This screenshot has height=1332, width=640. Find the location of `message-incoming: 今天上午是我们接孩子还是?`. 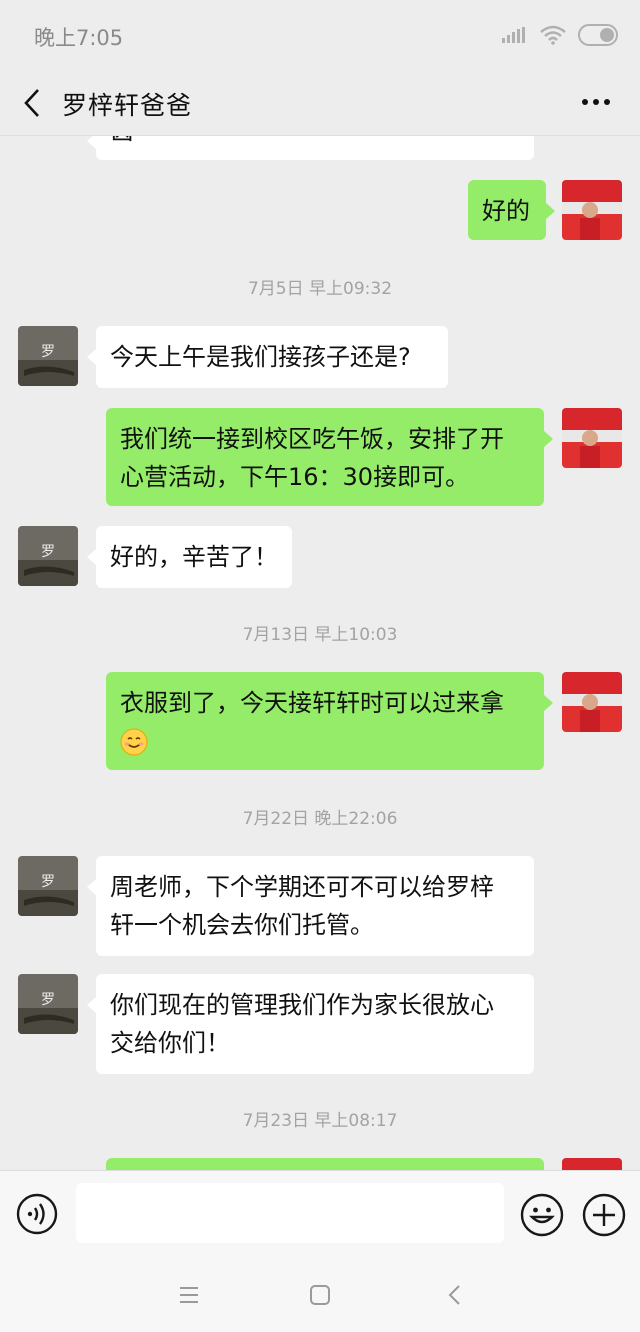

message-incoming: 今天上午是我们接孩子还是? is located at coordinates (267, 357).